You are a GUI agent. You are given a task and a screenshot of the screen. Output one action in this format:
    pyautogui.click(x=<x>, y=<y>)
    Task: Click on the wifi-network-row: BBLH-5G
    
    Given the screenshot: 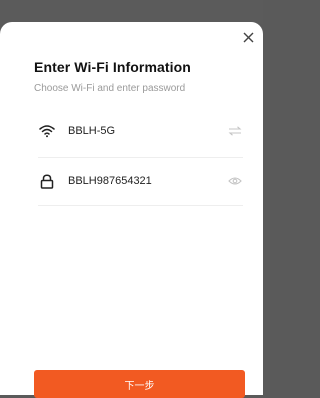 What is the action you would take?
    pyautogui.click(x=140, y=131)
    